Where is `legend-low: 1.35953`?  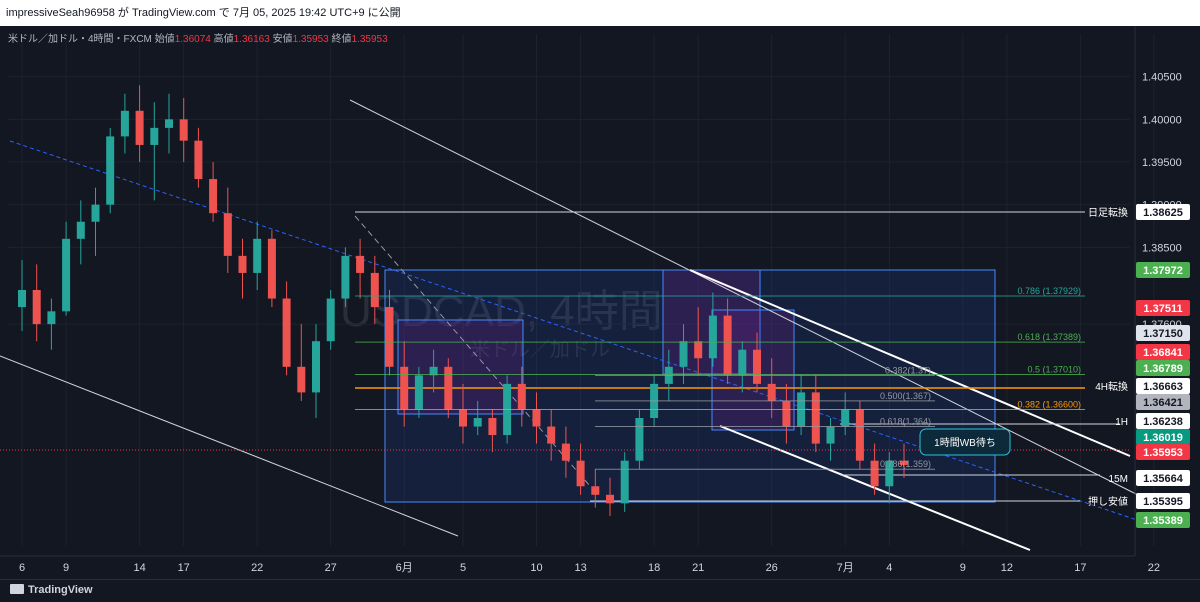
legend-low: 1.35953 is located at coordinates (310, 39).